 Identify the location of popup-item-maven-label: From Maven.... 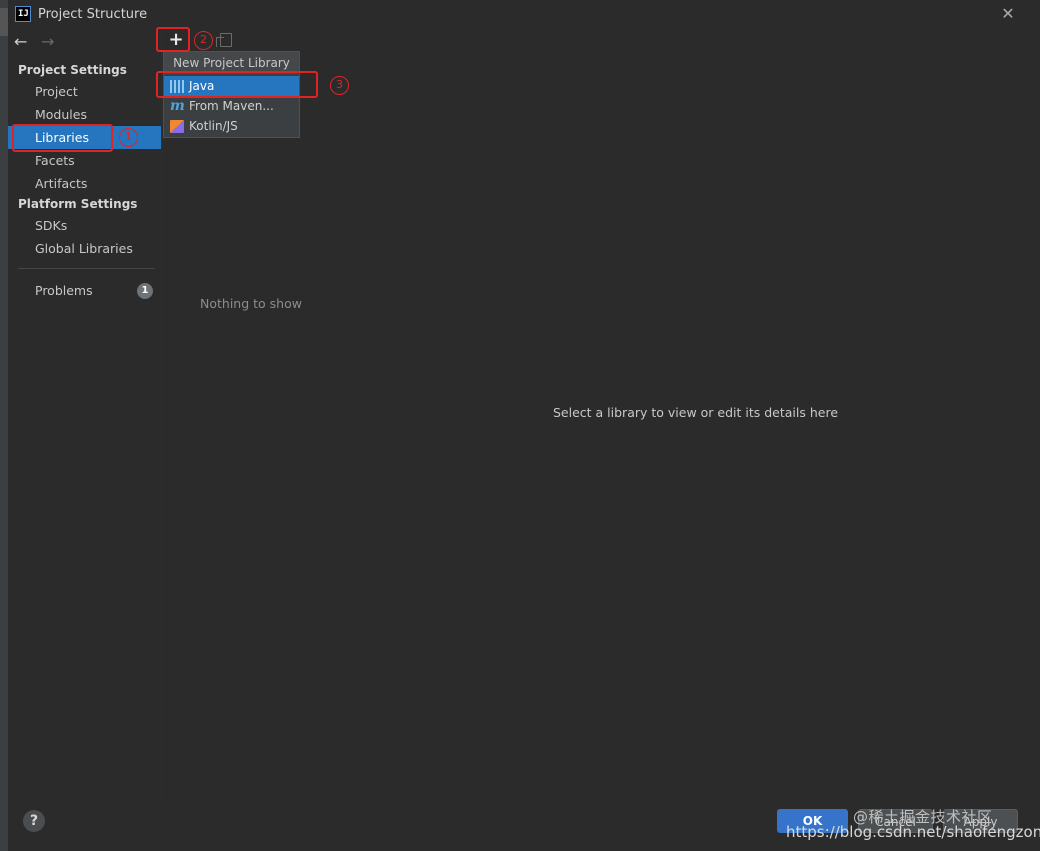
(231, 106).